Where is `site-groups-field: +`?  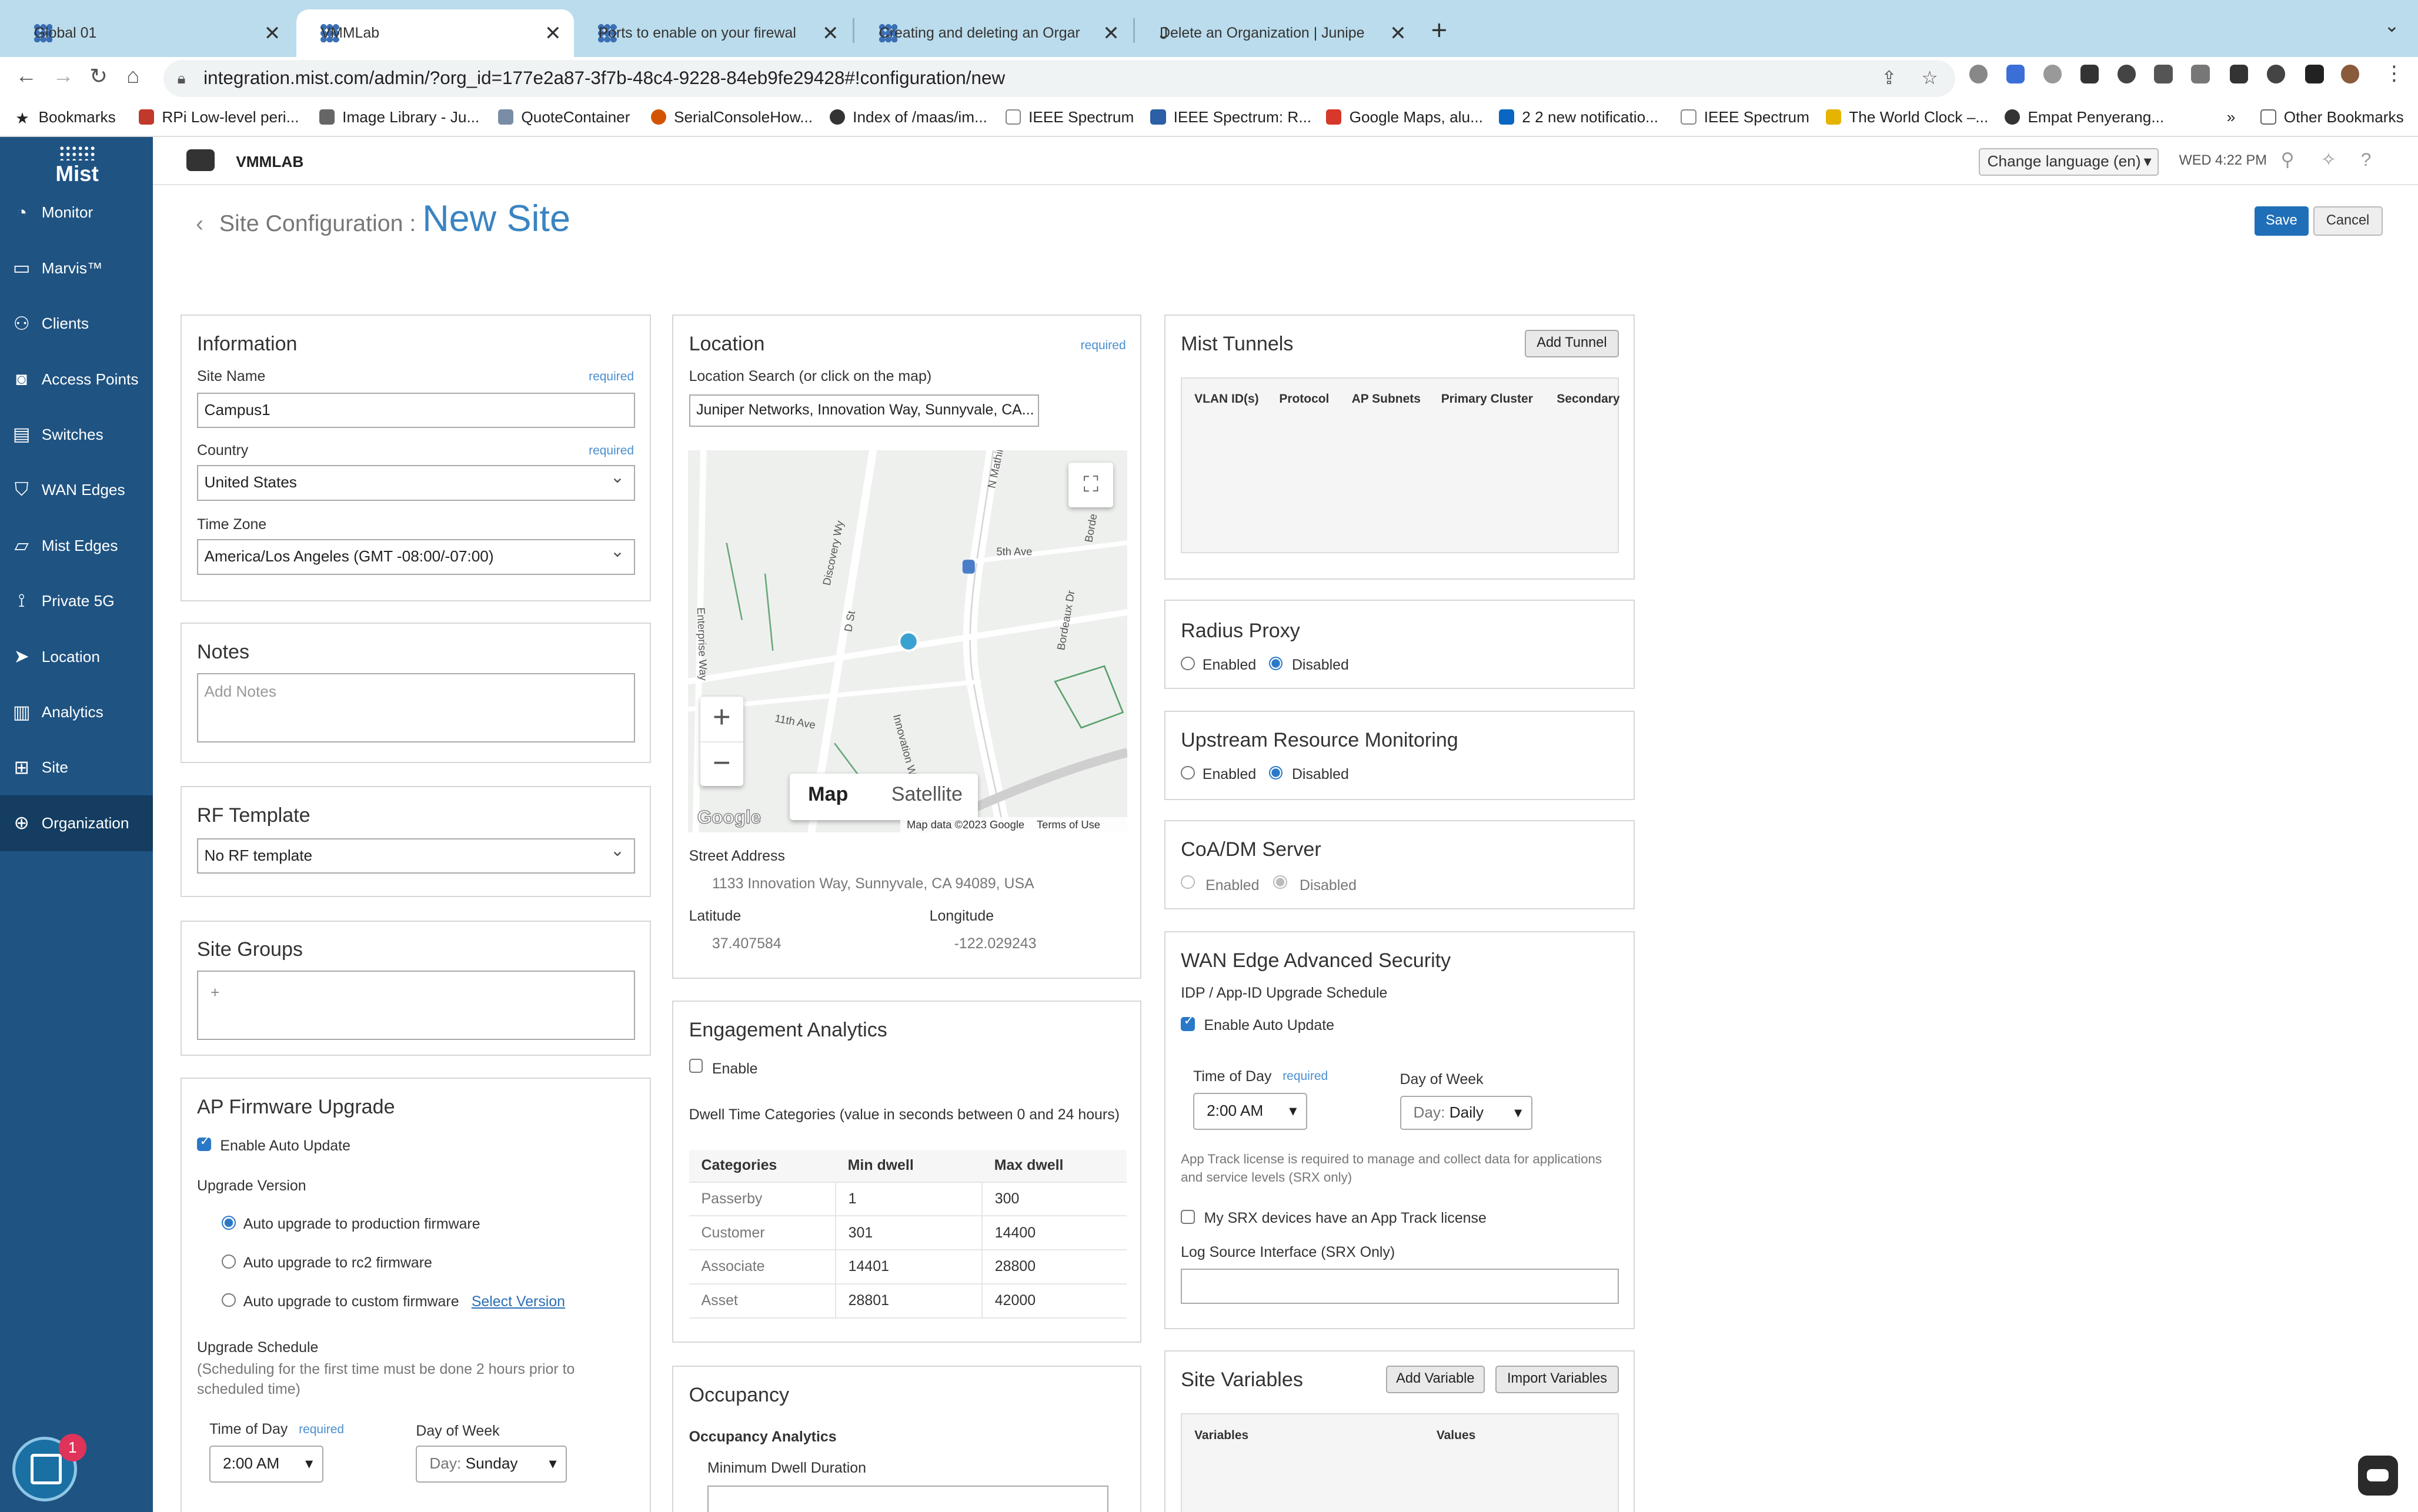
site-groups-field: + is located at coordinates (416, 1006).